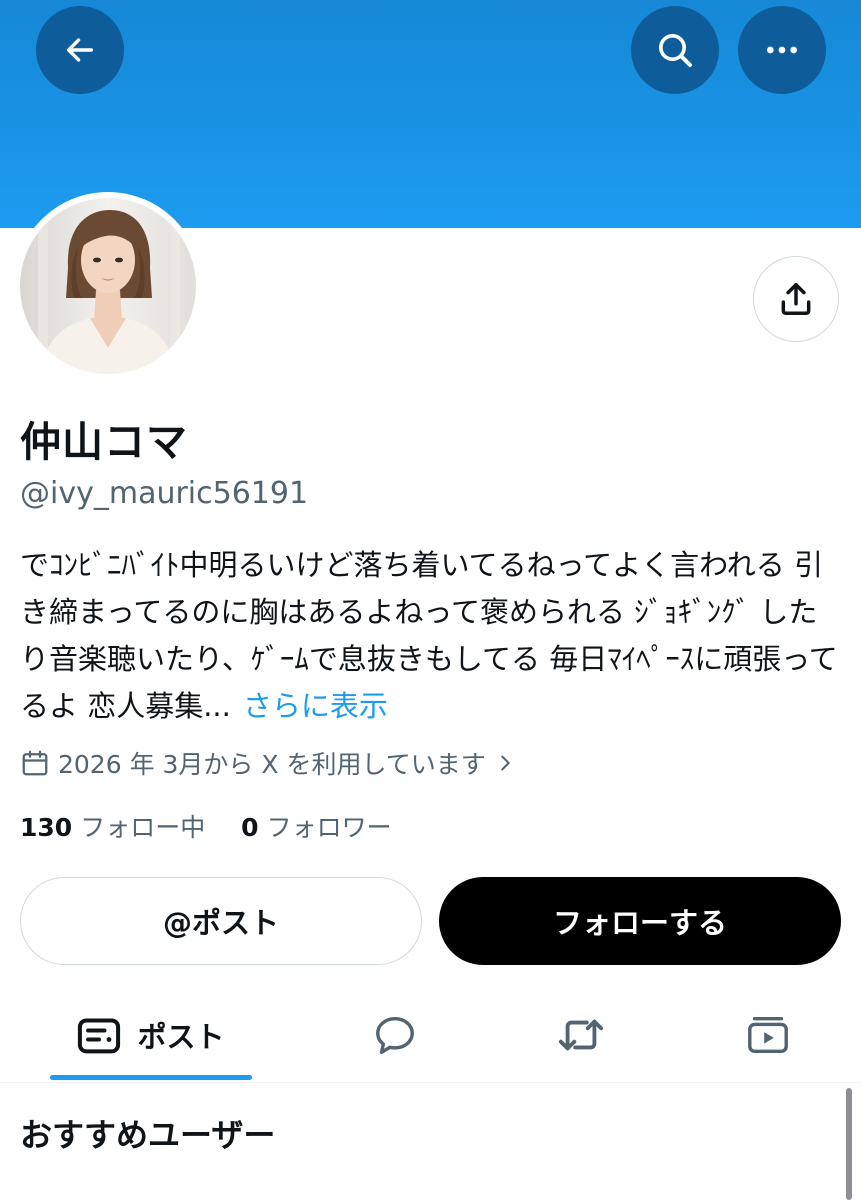 This screenshot has width=861, height=1200. I want to click on following-link: 130 フォロー中, so click(112, 827).